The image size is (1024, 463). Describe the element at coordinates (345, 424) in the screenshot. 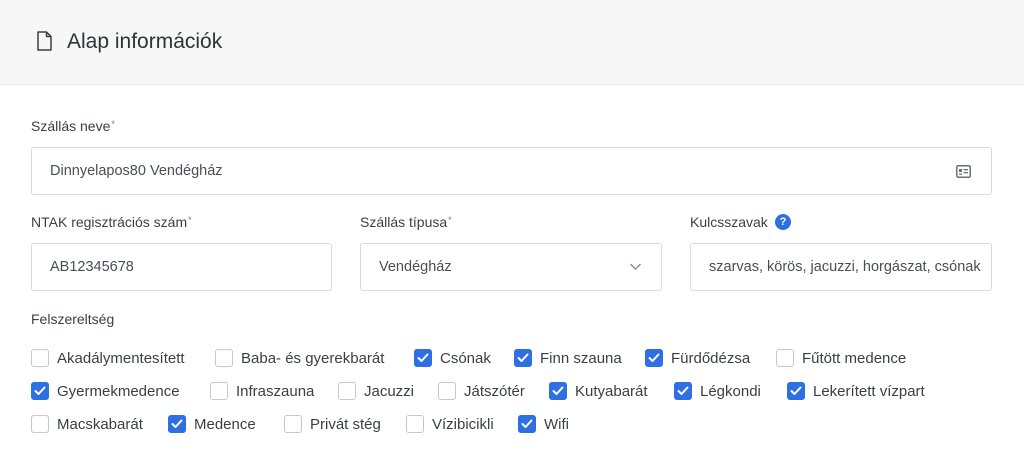

I see `amenity-label: Privát stég` at that location.